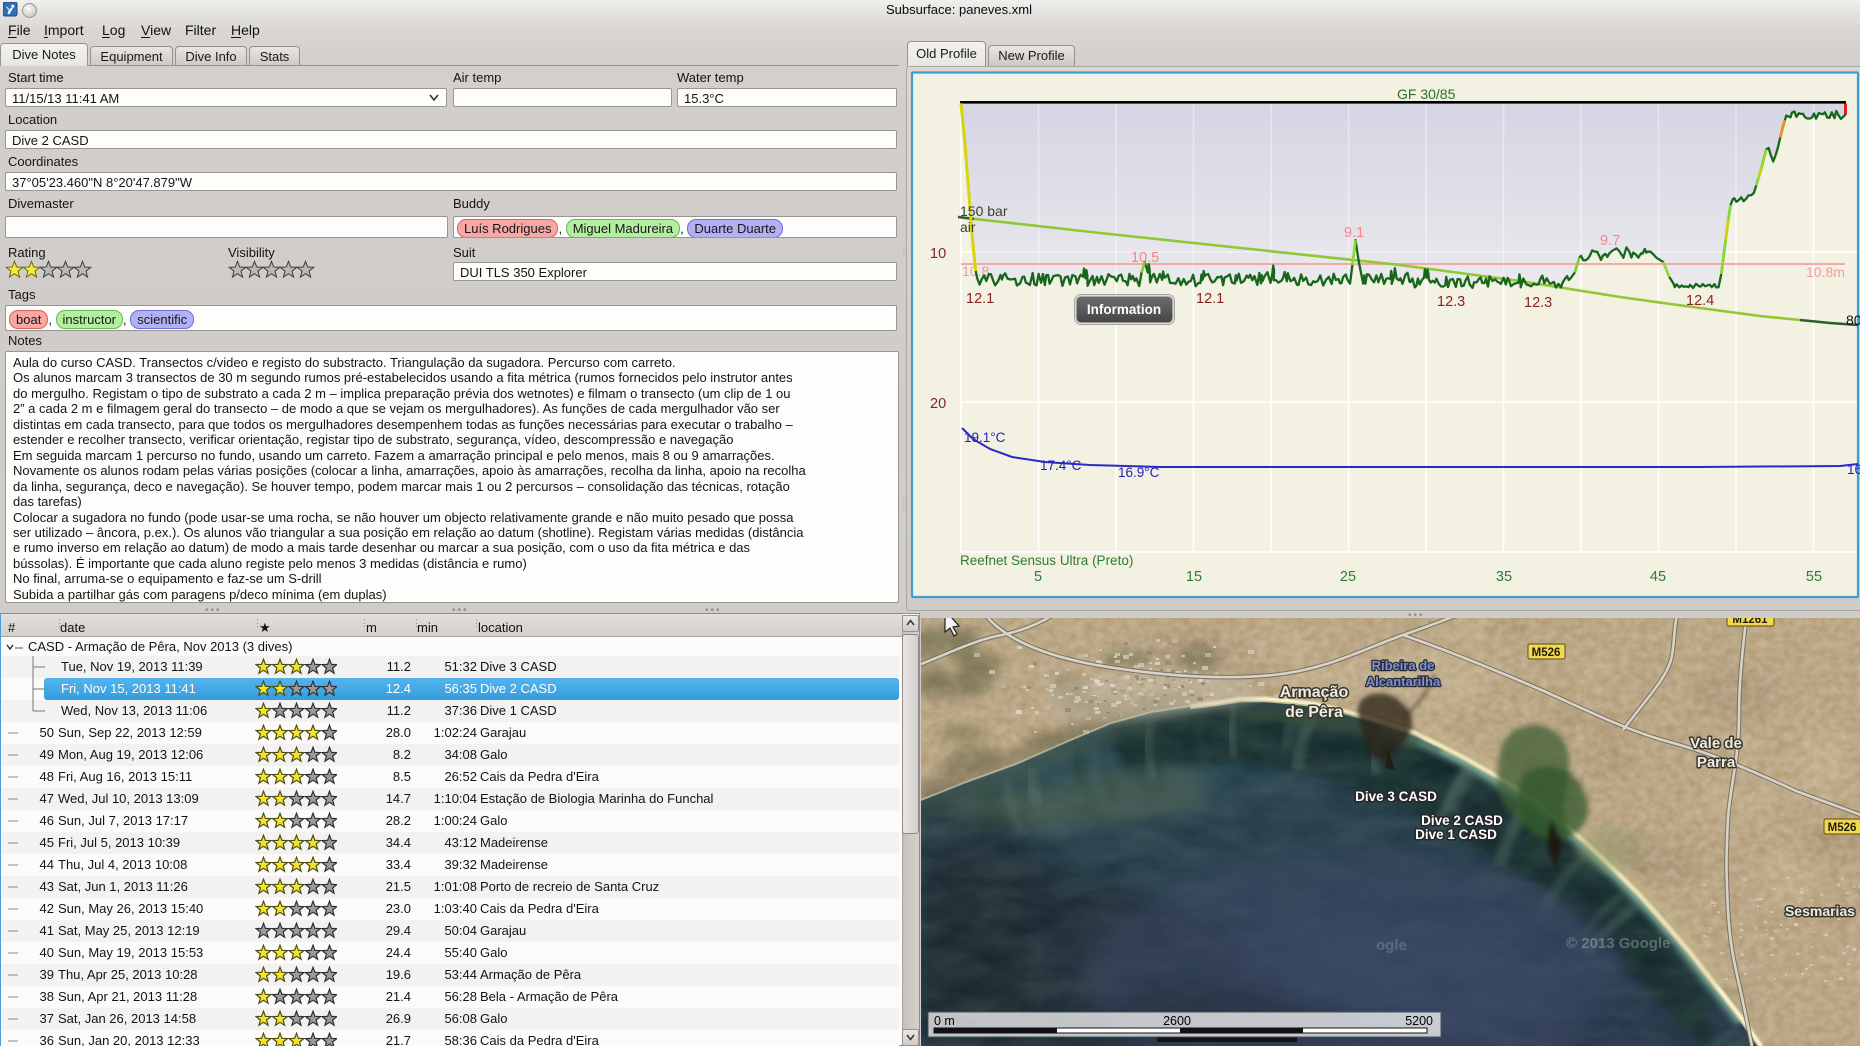 Image resolution: width=1860 pixels, height=1046 pixels. I want to click on svg-text: air, so click(968, 227).